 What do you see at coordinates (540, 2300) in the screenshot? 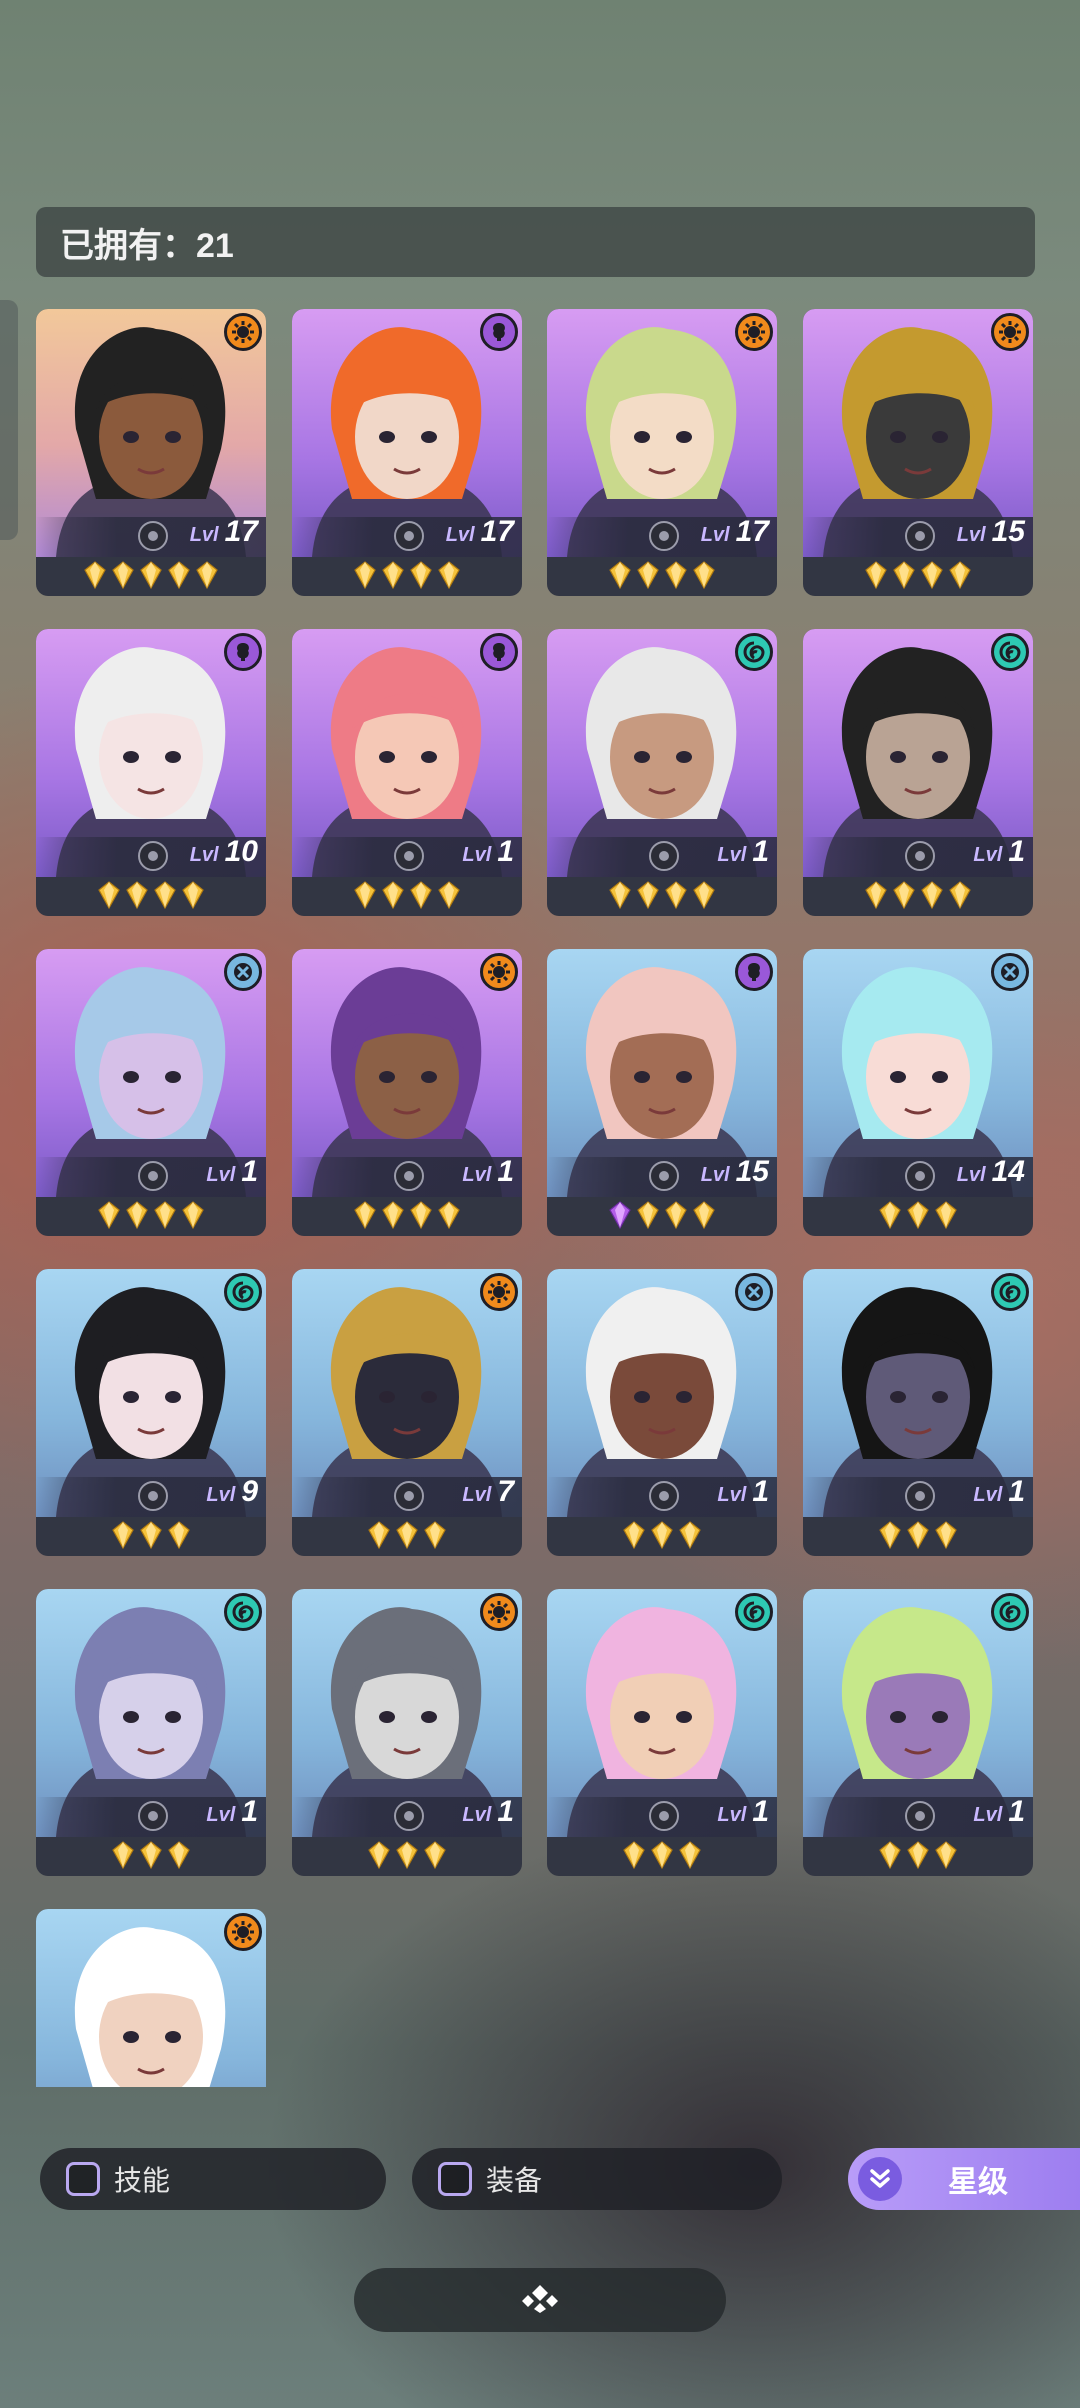
I see `expand-panel-button` at bounding box center [540, 2300].